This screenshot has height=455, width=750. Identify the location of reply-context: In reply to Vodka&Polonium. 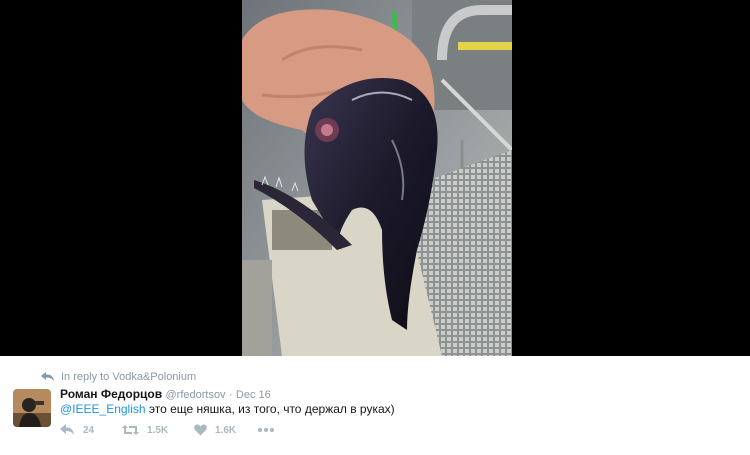
(118, 377).